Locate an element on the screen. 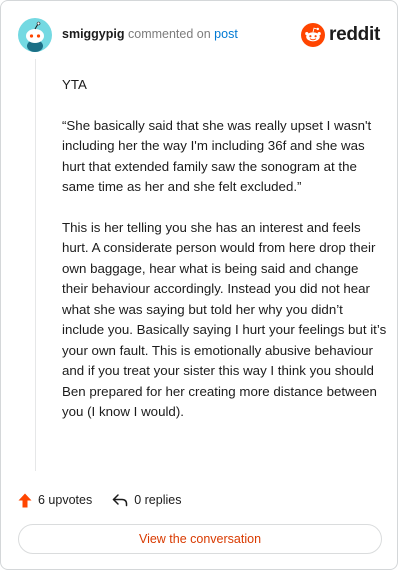  comment-actions: 6 upvotes 0 replies is located at coordinates (99, 500).